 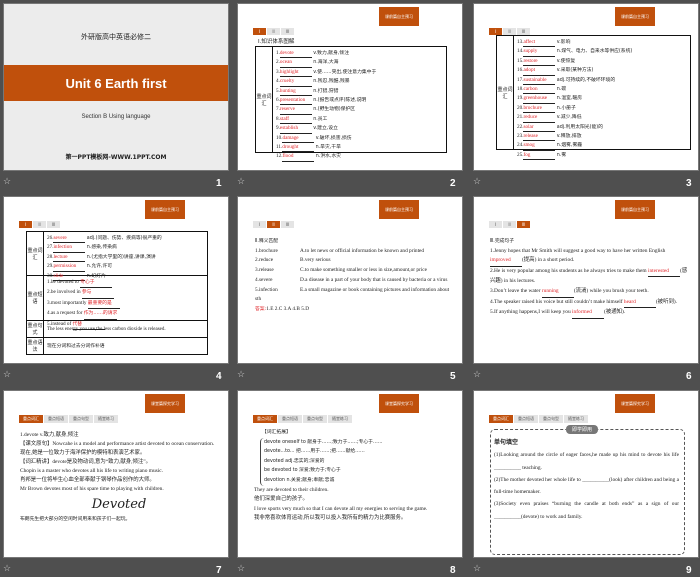 I want to click on vocab-row: 1.devote v.致力,献身,倾注, so click(x=326, y=54).